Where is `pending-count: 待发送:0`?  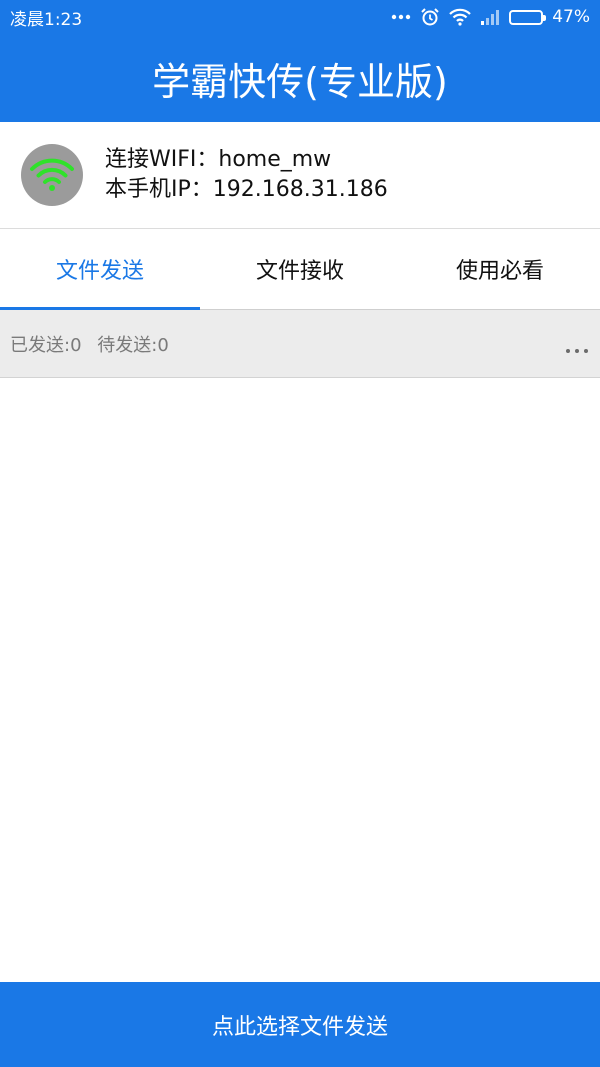
pending-count: 待发送:0 is located at coordinates (133, 345).